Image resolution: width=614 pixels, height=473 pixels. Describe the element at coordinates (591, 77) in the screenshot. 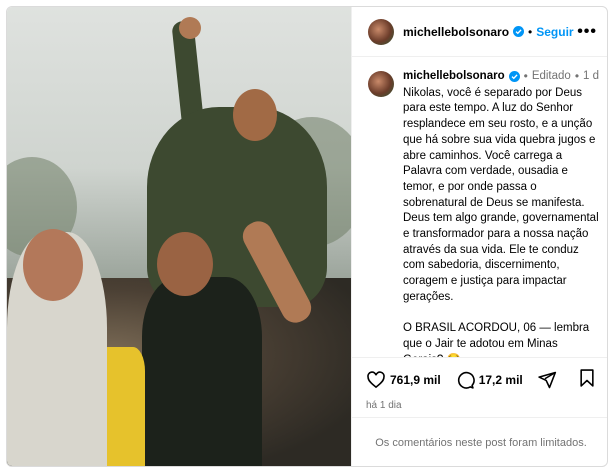

I see `caption-time: 1 d` at that location.